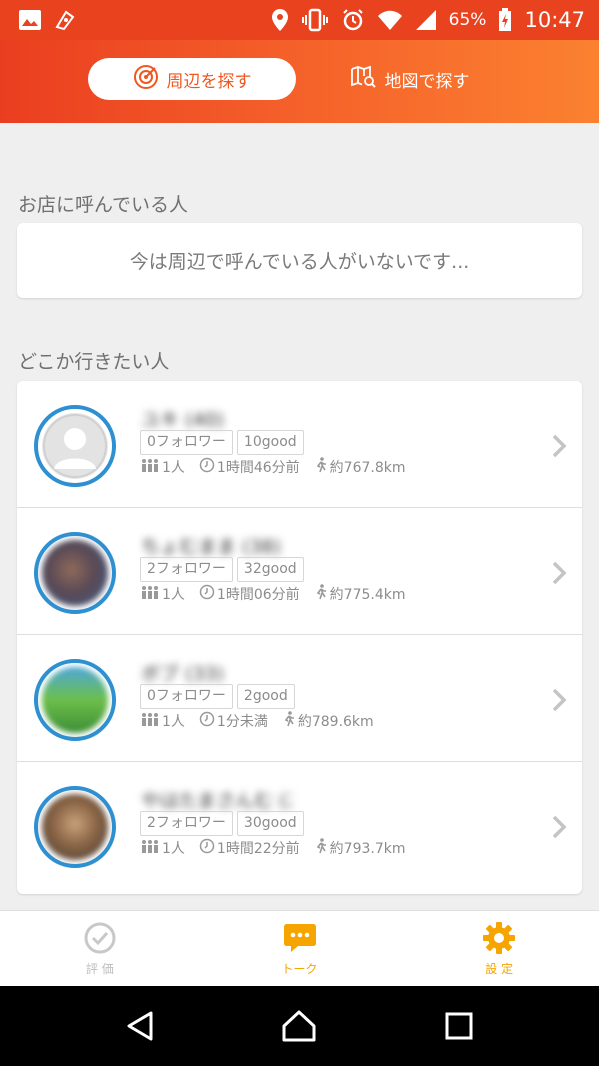  I want to click on nav-eval: 評 価, so click(100, 948).